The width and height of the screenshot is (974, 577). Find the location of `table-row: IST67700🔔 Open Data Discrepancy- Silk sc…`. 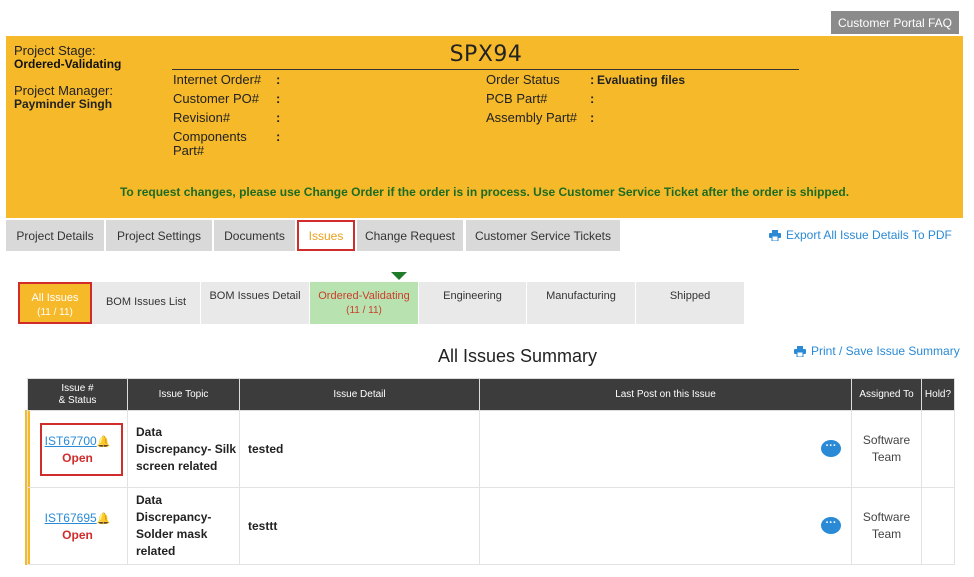

table-row: IST67700🔔 Open Data Discrepancy- Silk sc… is located at coordinates (491, 449).